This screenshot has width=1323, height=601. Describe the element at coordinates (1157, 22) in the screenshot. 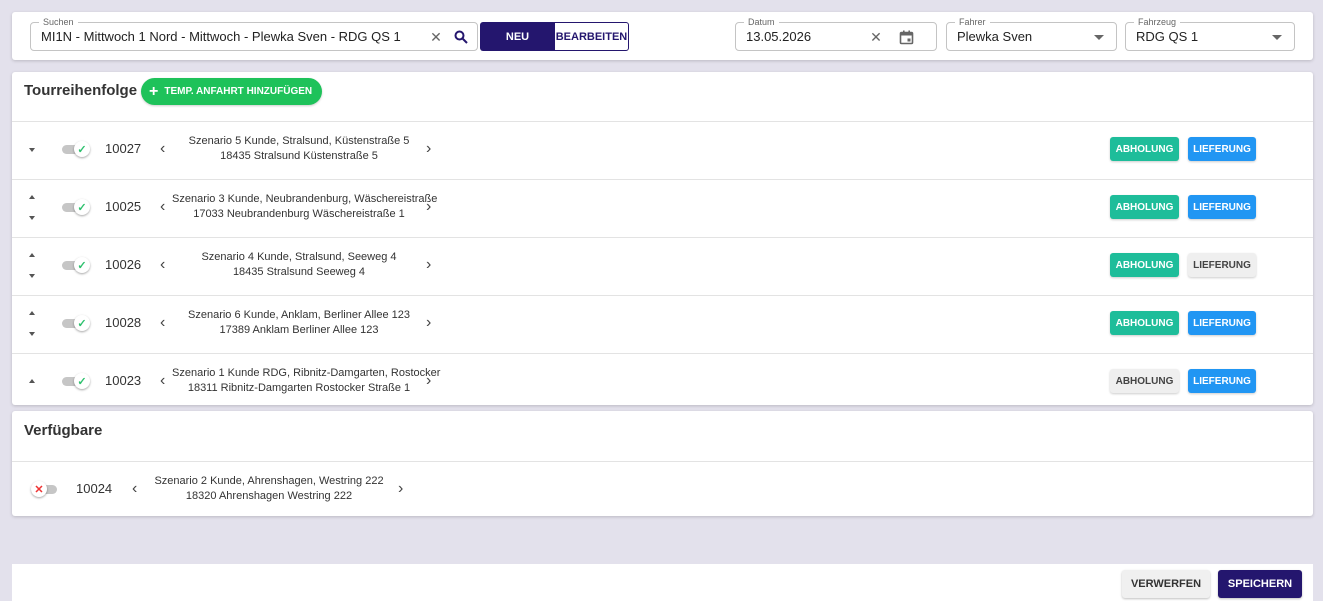

I see `vehicle-select-label: Fahrzeug` at that location.